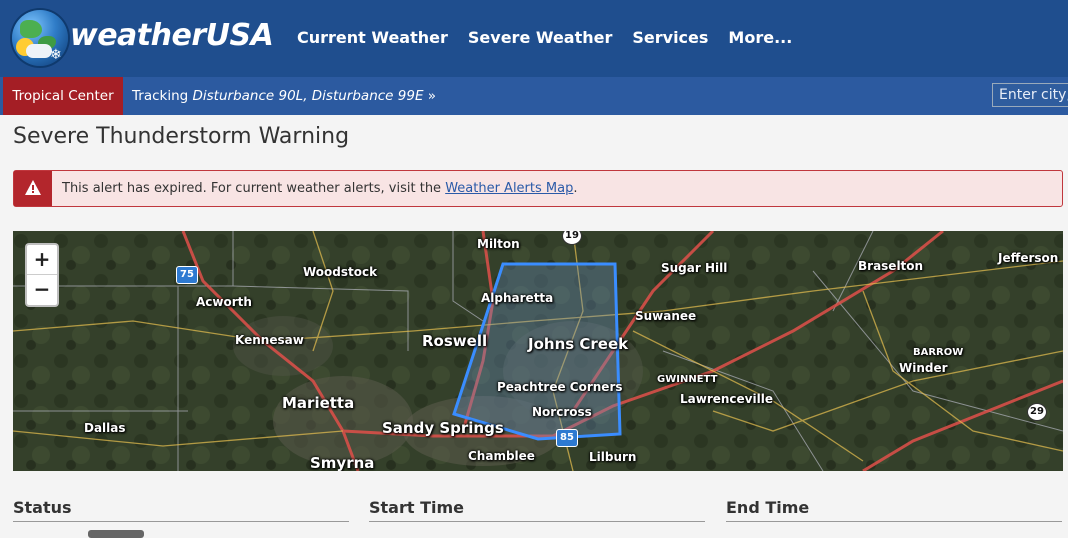  What do you see at coordinates (42, 260) in the screenshot?
I see `zoom-in-button: +` at bounding box center [42, 260].